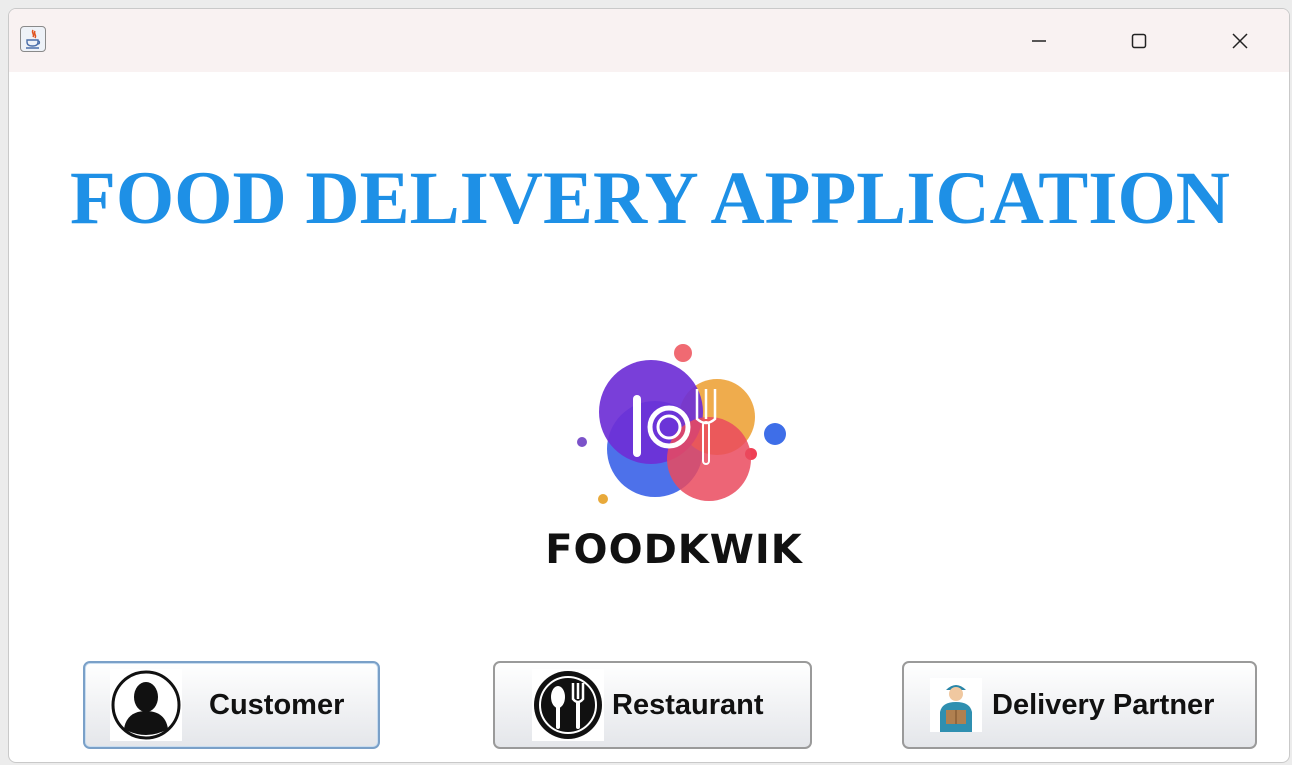 The height and width of the screenshot is (765, 1292). Describe the element at coordinates (649, 40) in the screenshot. I see `title-bar` at that location.